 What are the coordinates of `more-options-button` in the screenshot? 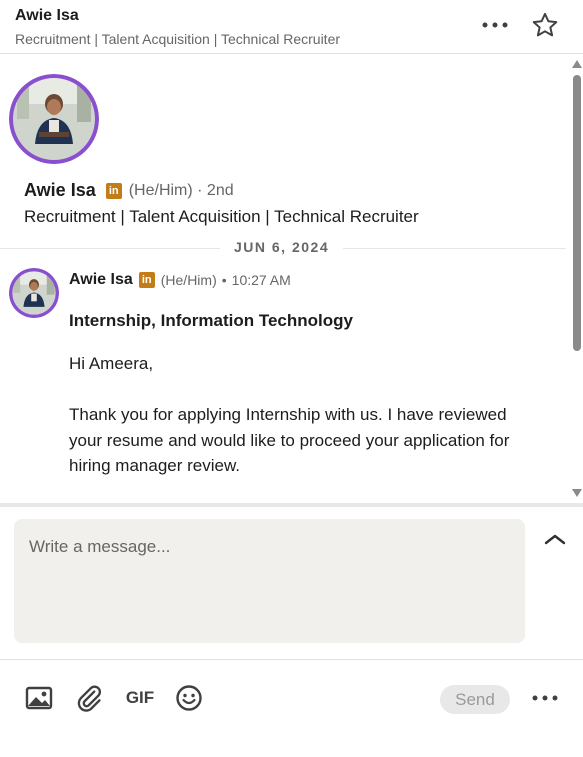 It's located at (495, 25).